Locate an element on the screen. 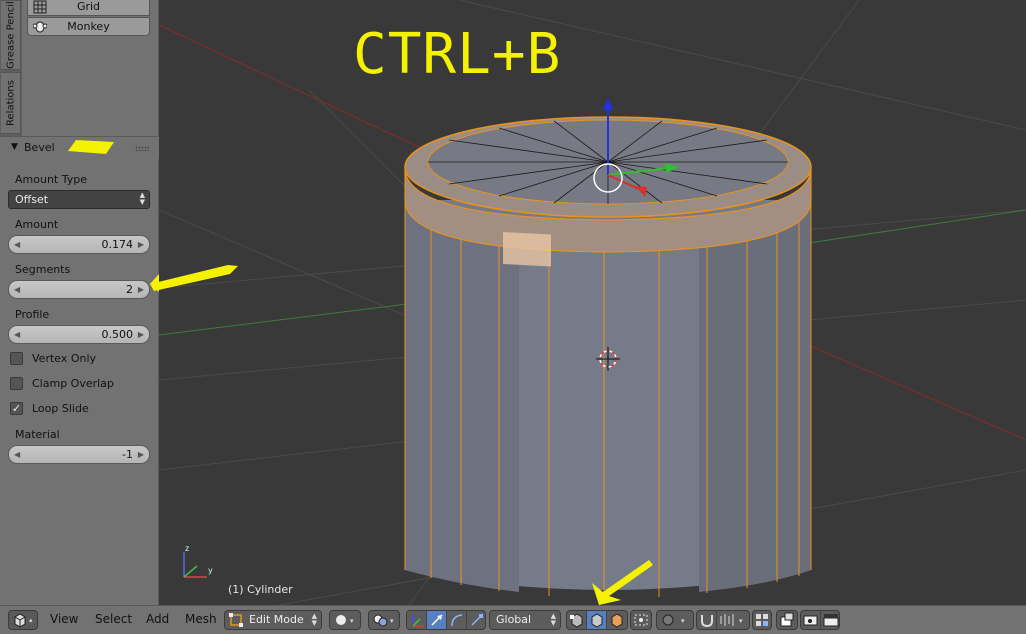 The image size is (1026, 634). viewport-header: ▴ View Select Add Mesh Edit Mode ▲▼ ▾ ▾ is located at coordinates (513, 619).